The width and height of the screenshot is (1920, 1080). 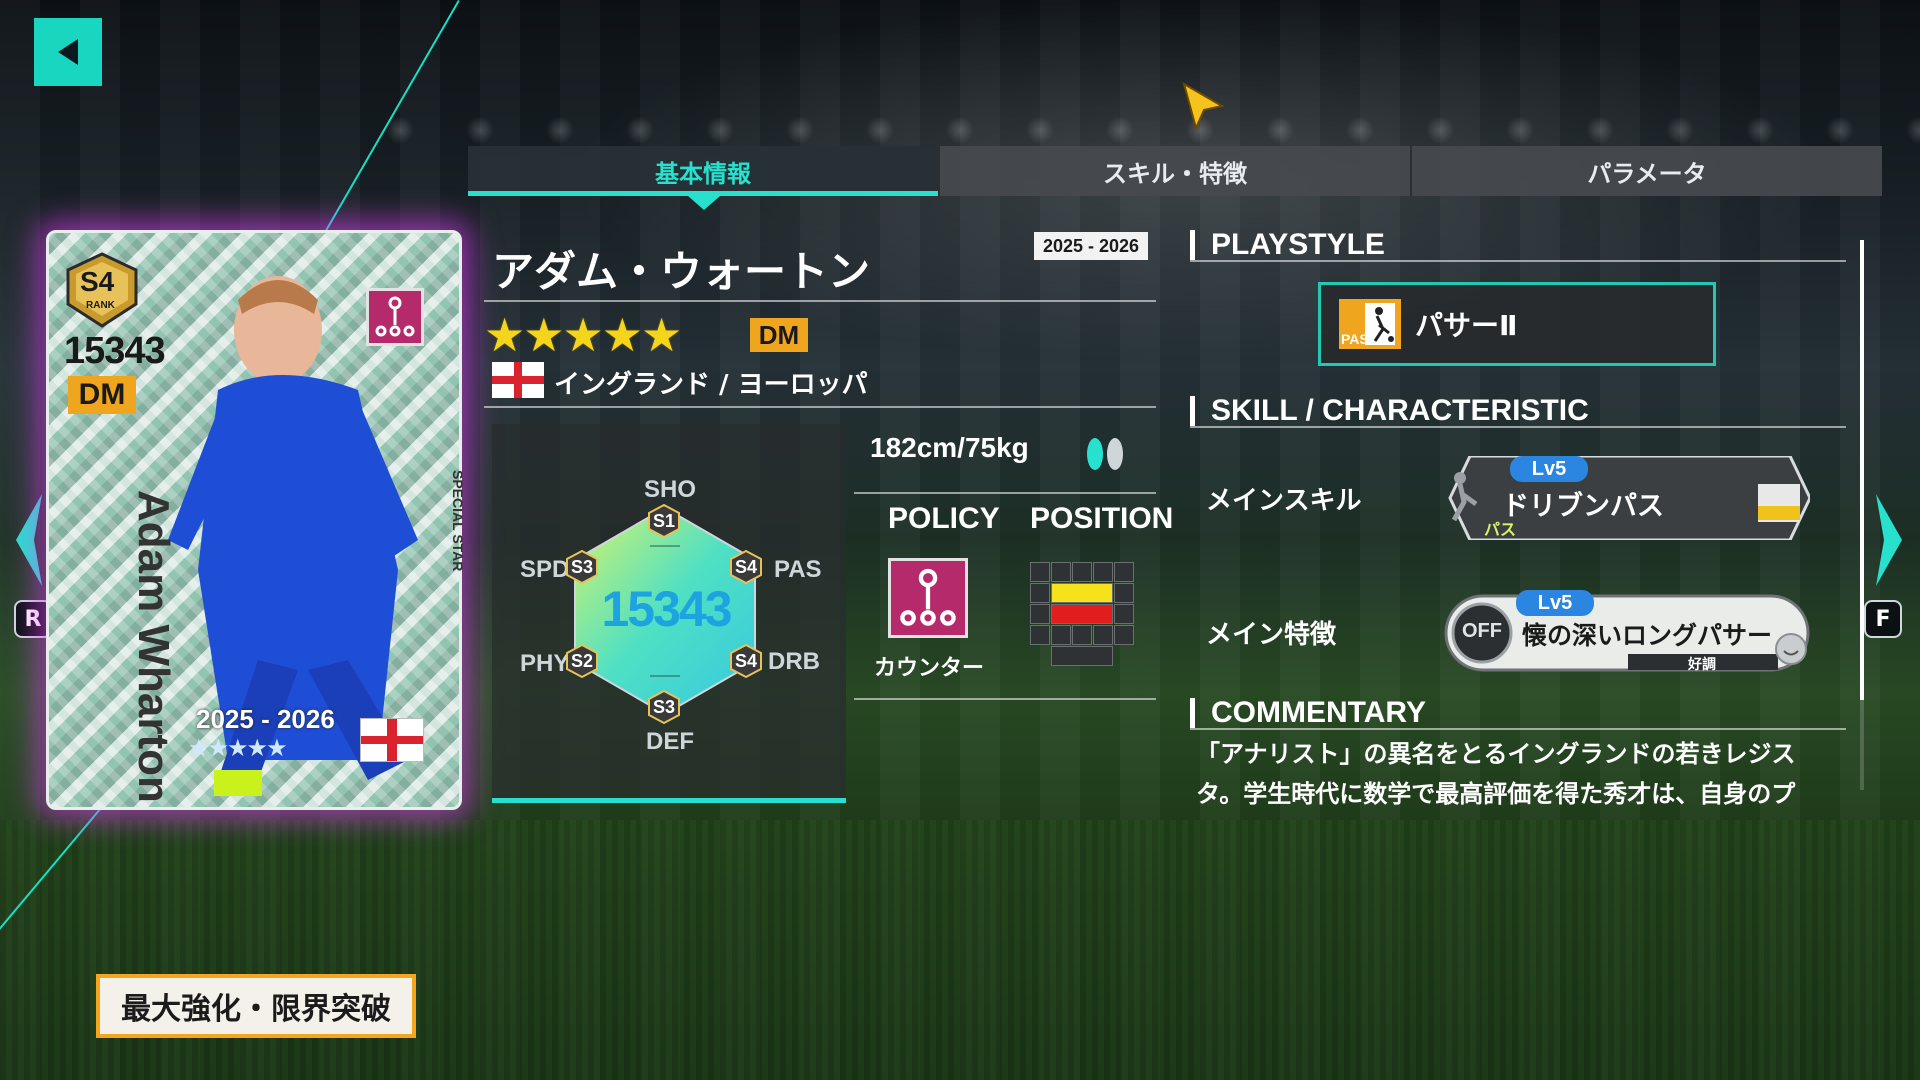 What do you see at coordinates (153, 646) in the screenshot?
I see `card-player-name: Adam Wharton` at bounding box center [153, 646].